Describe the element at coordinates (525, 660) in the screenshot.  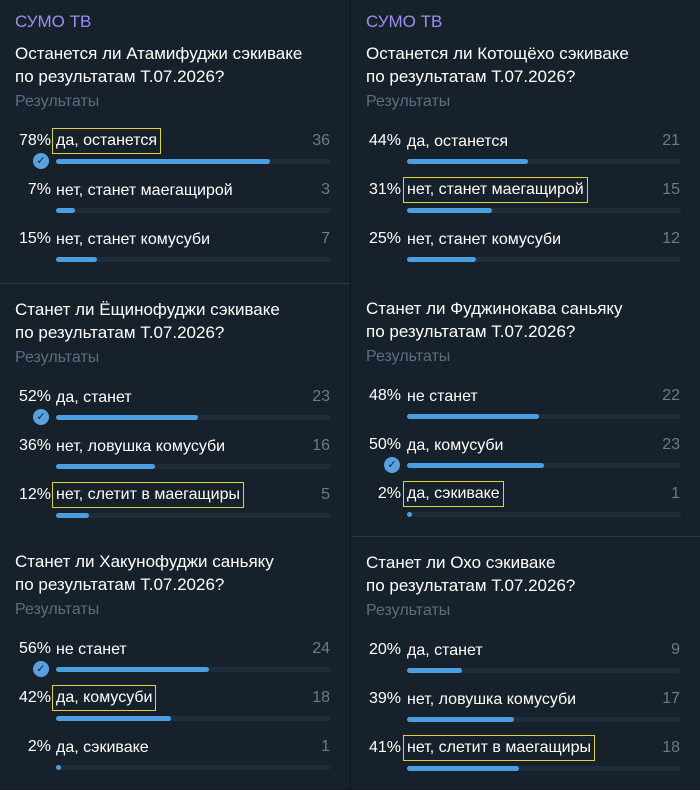
I see `poll-option: 20% да, станет 9` at that location.